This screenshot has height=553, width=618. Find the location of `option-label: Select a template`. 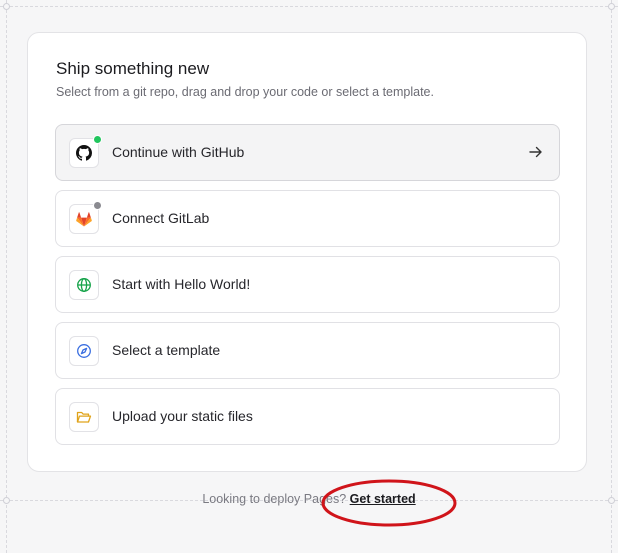

option-label: Select a template is located at coordinates (166, 350).